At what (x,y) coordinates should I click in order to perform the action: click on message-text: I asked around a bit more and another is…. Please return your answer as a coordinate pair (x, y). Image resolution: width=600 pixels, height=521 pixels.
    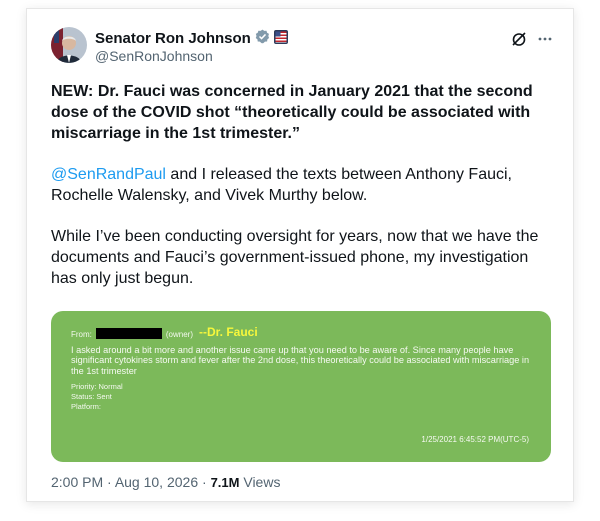
    Looking at the image, I should click on (300, 360).